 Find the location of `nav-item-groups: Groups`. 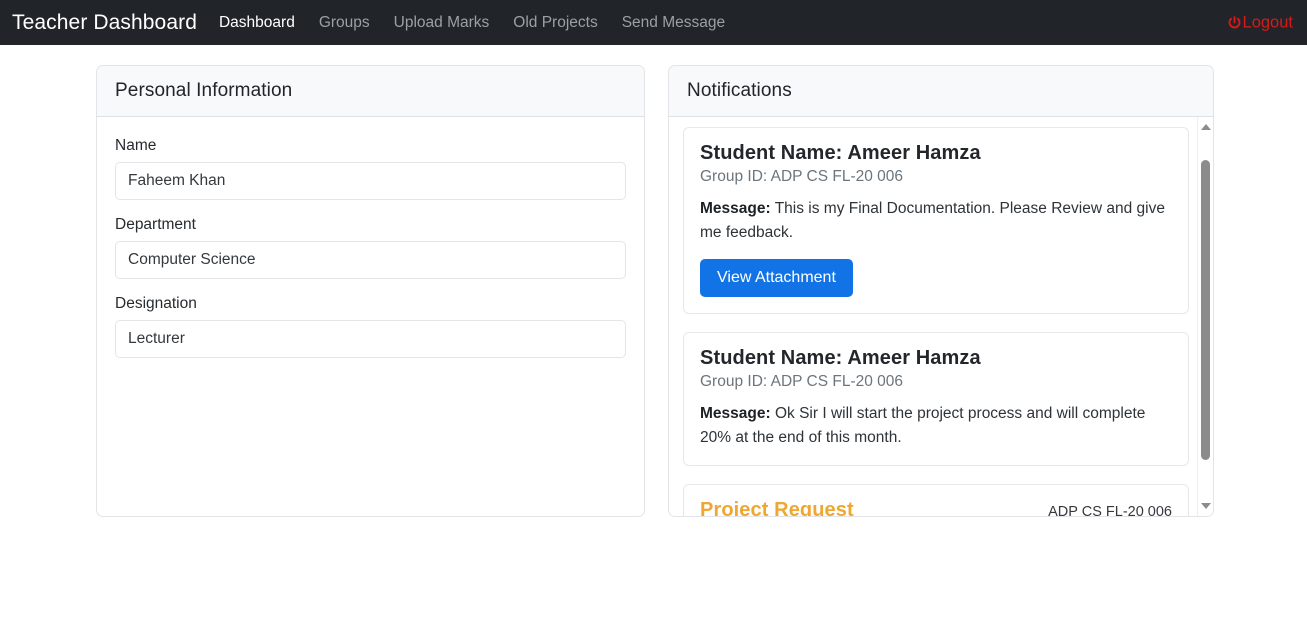

nav-item-groups: Groups is located at coordinates (344, 23).